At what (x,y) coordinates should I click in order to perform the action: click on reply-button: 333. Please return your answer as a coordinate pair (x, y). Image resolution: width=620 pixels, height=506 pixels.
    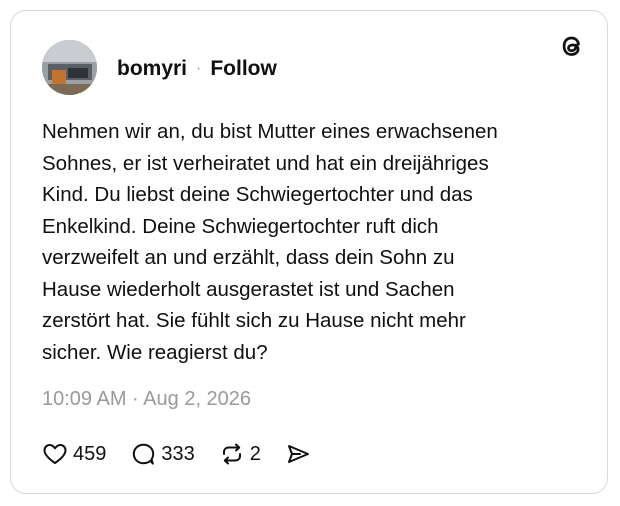
    Looking at the image, I should click on (162, 454).